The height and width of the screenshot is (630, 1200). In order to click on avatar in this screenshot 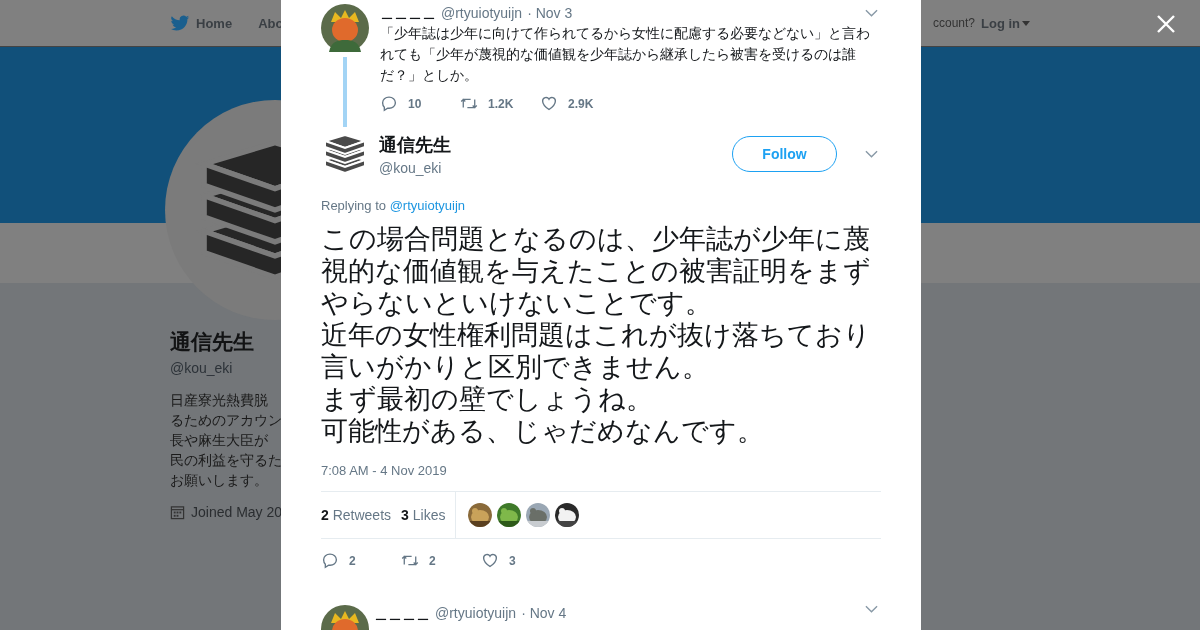, I will do `click(345, 28)`.